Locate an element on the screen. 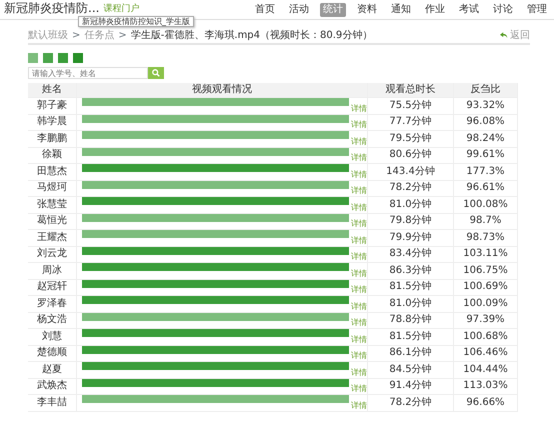 The image size is (554, 422). table-cell: 96.61% is located at coordinates (486, 188).